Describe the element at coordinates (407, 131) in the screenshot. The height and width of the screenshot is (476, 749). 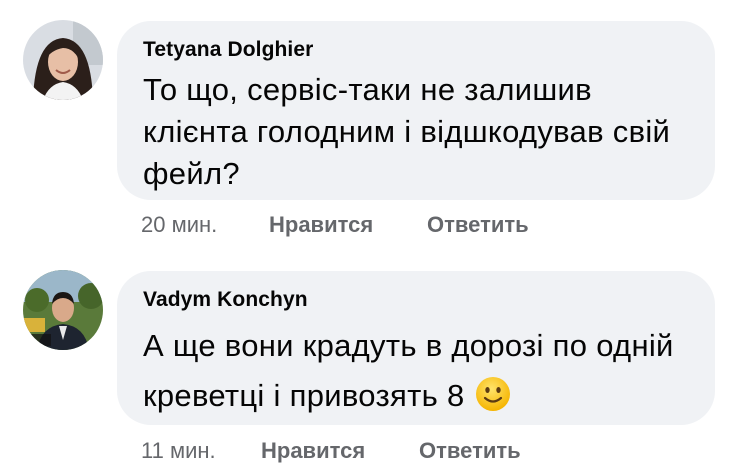
I see `comment-text-line: клієнта голодним і відшкодував свій` at that location.